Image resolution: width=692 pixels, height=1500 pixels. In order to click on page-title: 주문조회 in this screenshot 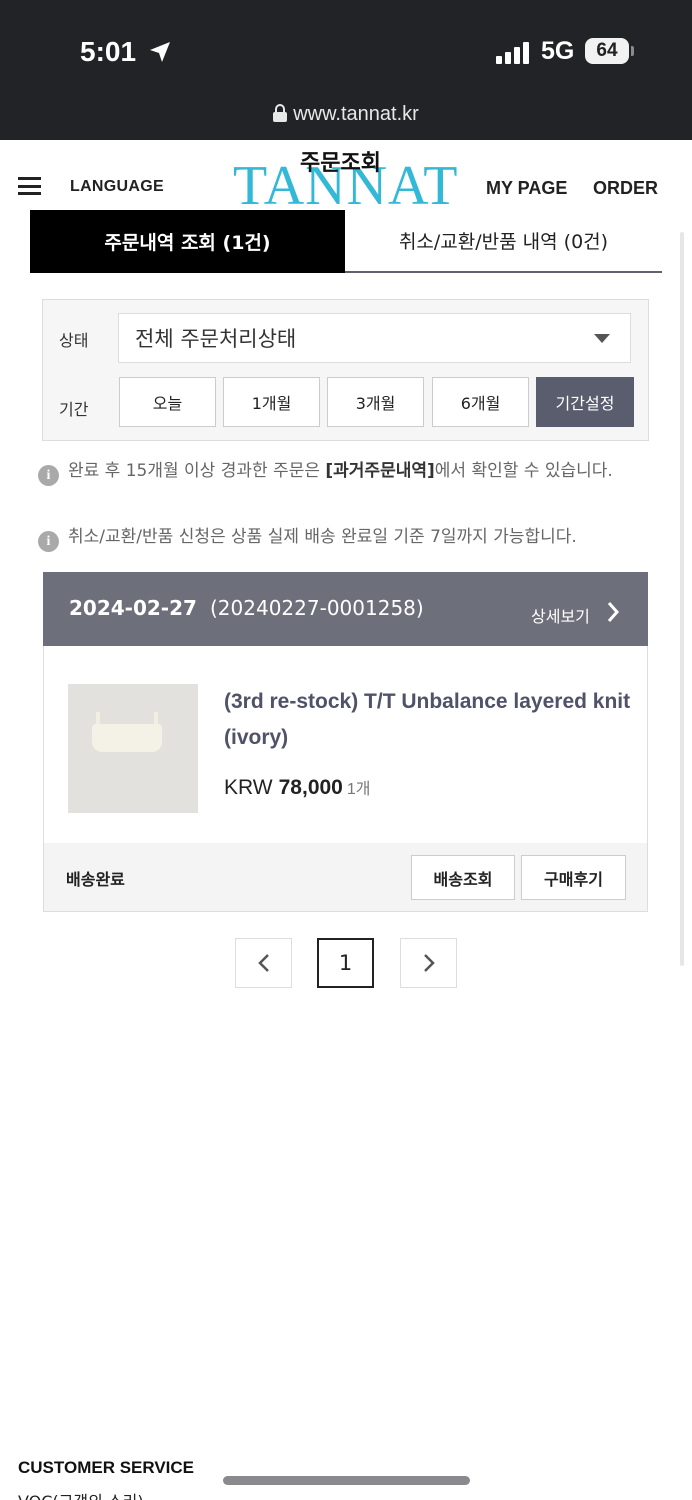, I will do `click(340, 163)`.